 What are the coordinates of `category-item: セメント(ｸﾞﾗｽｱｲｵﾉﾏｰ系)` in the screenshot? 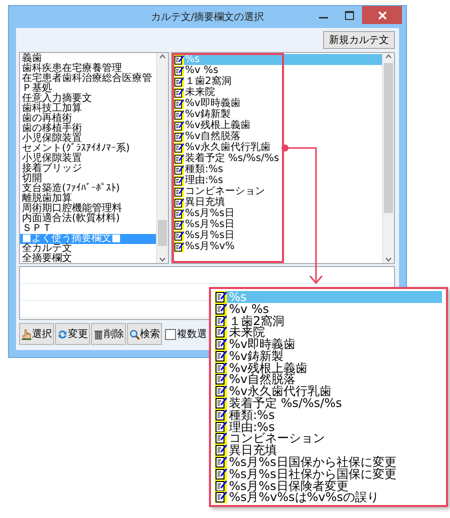 It's located at (88, 149).